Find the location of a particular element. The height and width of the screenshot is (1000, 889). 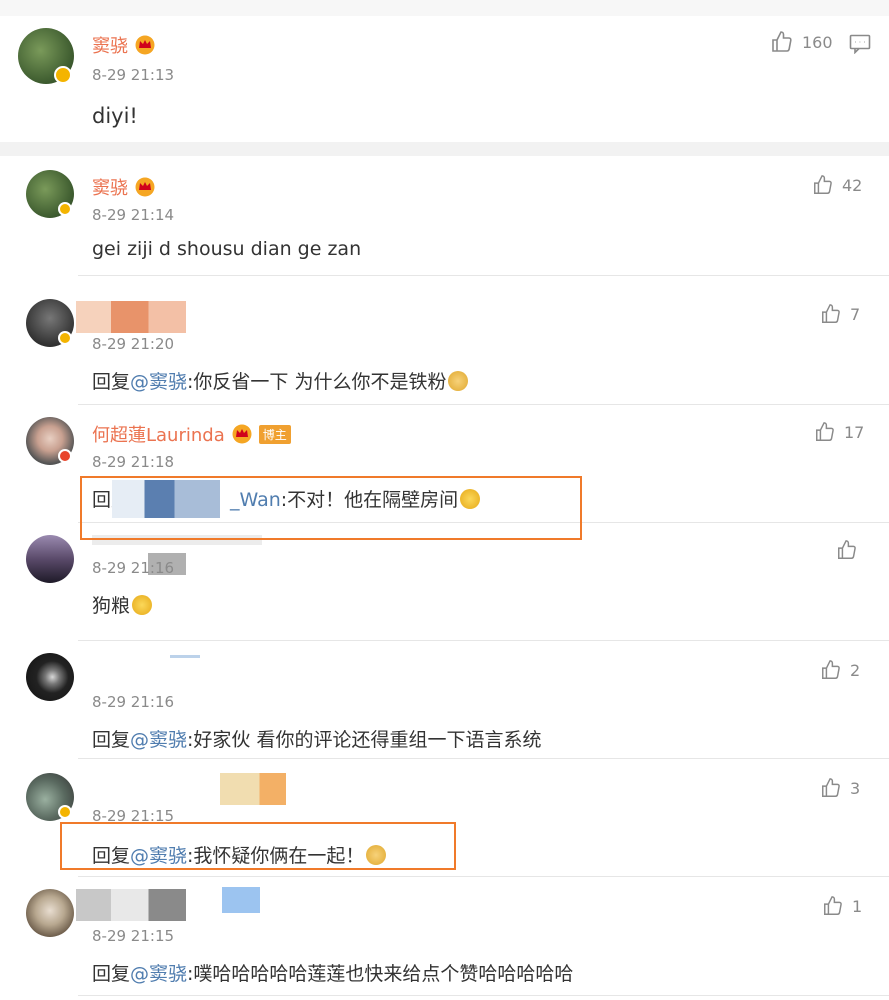

like-button is located at coordinates (851, 550).